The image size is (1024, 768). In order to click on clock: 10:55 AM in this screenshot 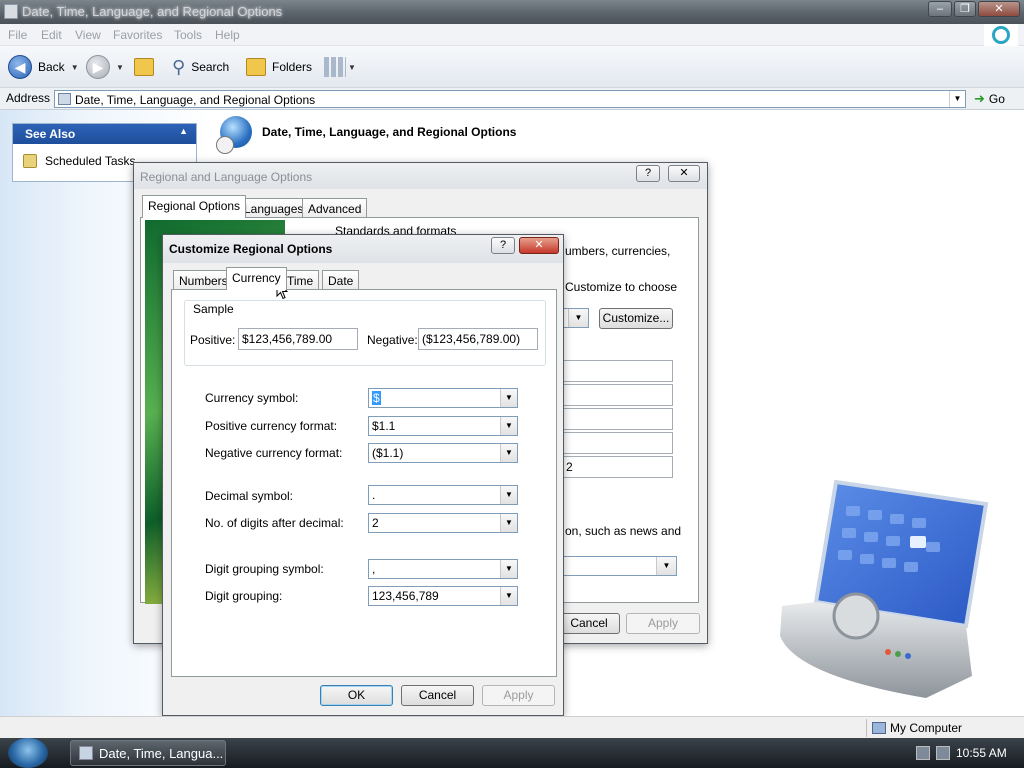, I will do `click(981, 753)`.